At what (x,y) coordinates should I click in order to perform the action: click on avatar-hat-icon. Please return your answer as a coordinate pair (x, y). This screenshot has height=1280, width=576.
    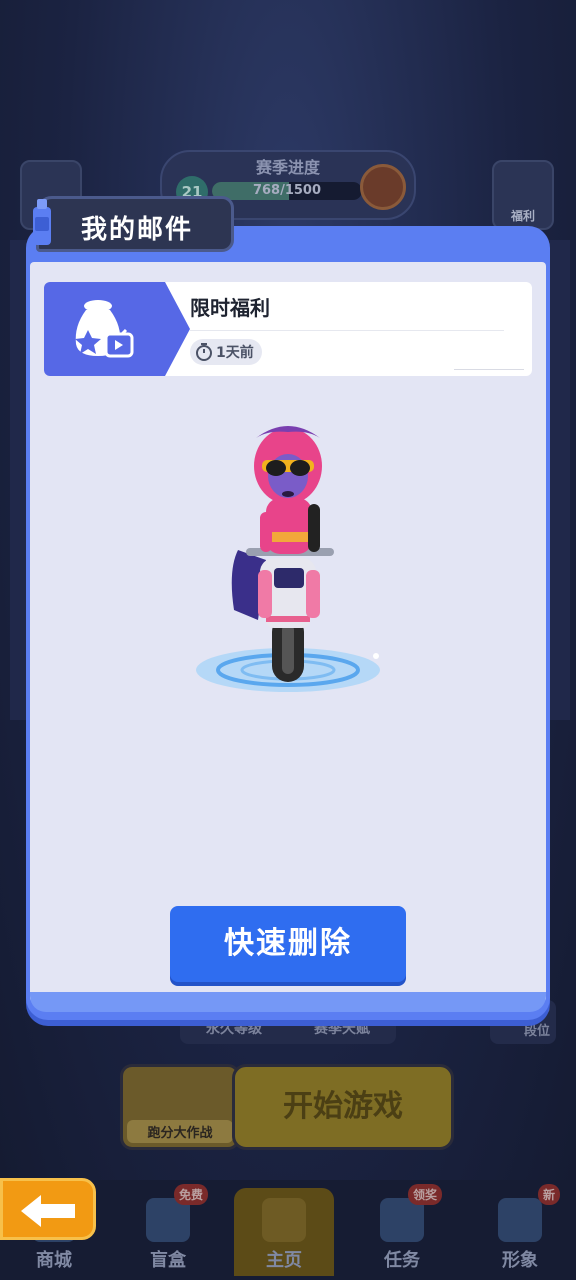
    Looking at the image, I should click on (520, 1220).